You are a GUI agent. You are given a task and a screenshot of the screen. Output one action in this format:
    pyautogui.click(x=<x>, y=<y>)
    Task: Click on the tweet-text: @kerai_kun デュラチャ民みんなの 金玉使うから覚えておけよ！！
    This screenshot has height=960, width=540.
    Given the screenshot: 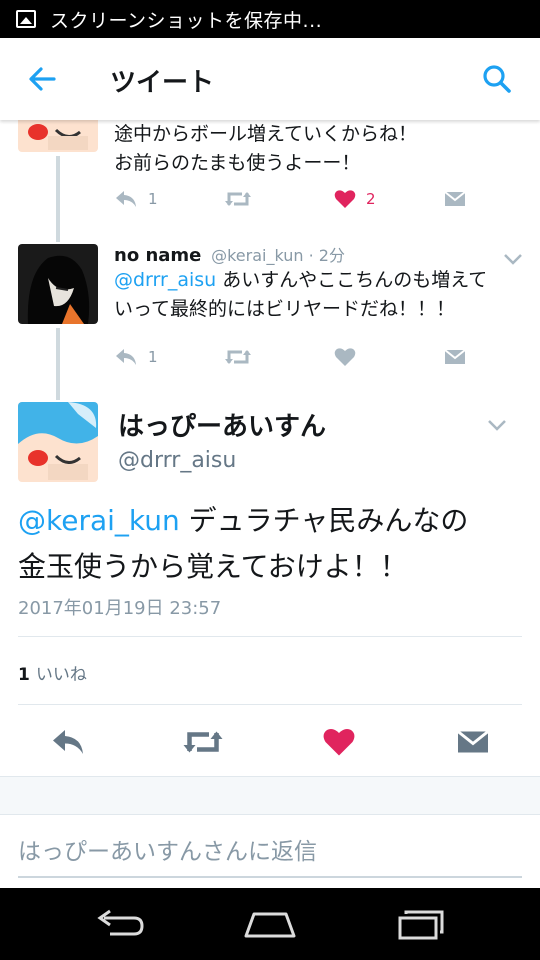 What is the action you would take?
    pyautogui.click(x=273, y=544)
    